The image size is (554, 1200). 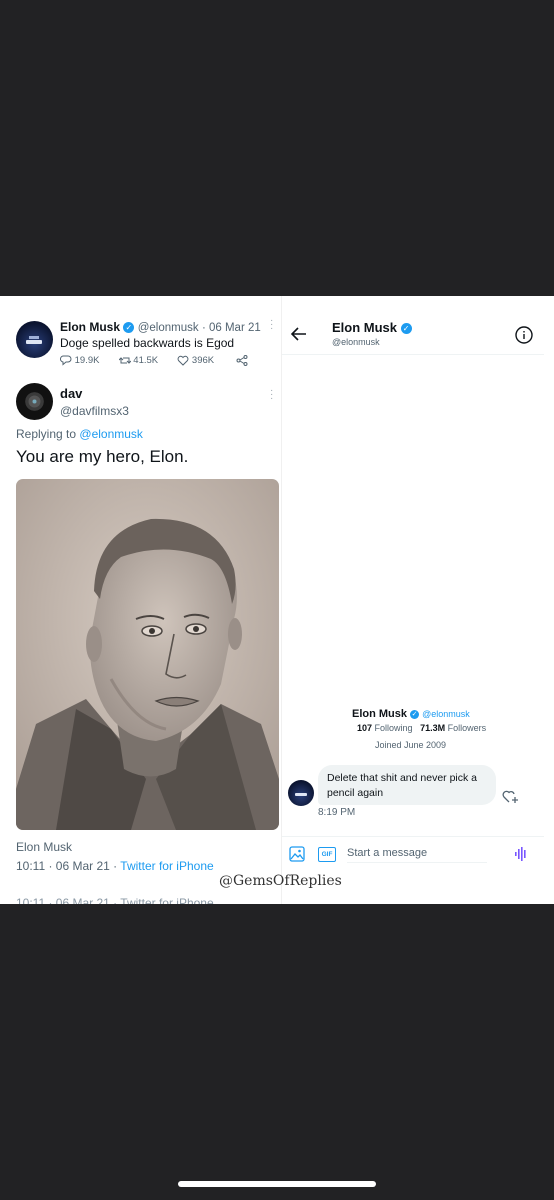 I want to click on rocket-image-icon, so click(x=34, y=340).